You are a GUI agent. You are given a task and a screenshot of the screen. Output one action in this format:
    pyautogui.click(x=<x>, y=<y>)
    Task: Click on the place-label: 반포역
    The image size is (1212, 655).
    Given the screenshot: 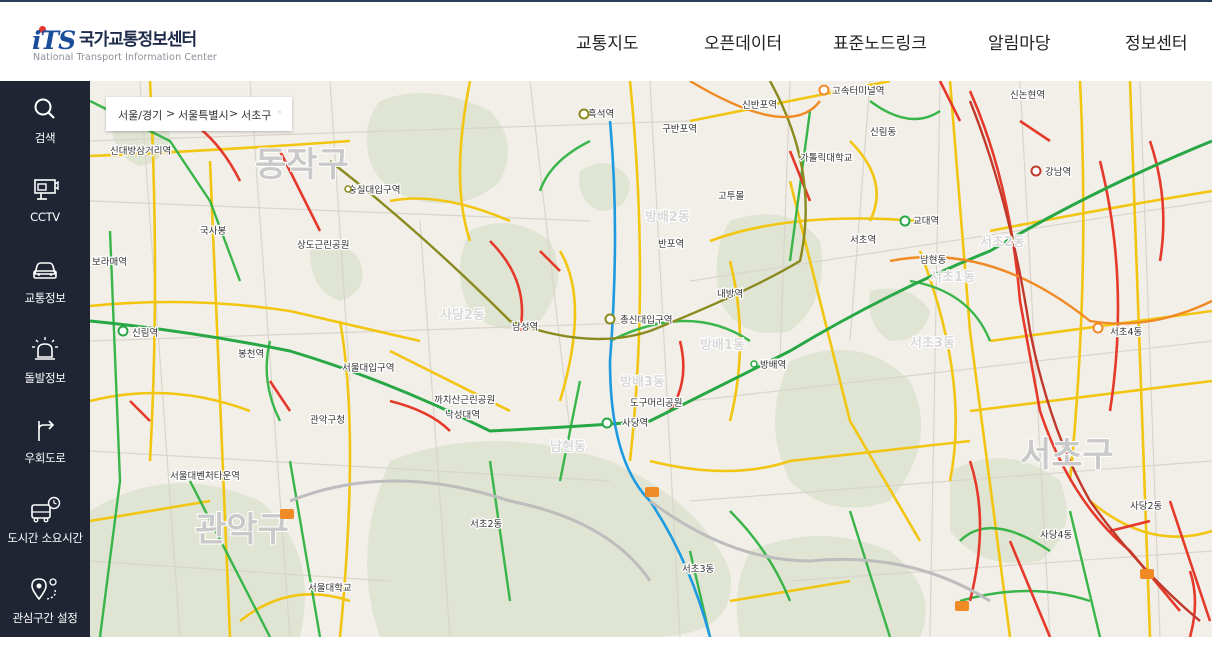 What is the action you would take?
    pyautogui.click(x=671, y=244)
    